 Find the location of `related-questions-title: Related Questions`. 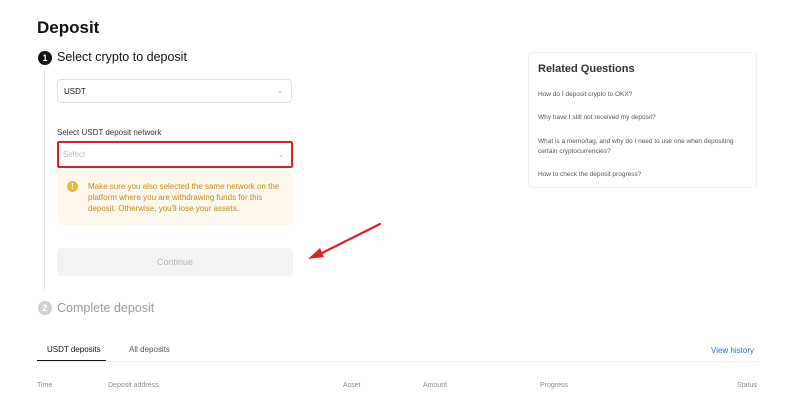

related-questions-title: Related Questions is located at coordinates (586, 69).